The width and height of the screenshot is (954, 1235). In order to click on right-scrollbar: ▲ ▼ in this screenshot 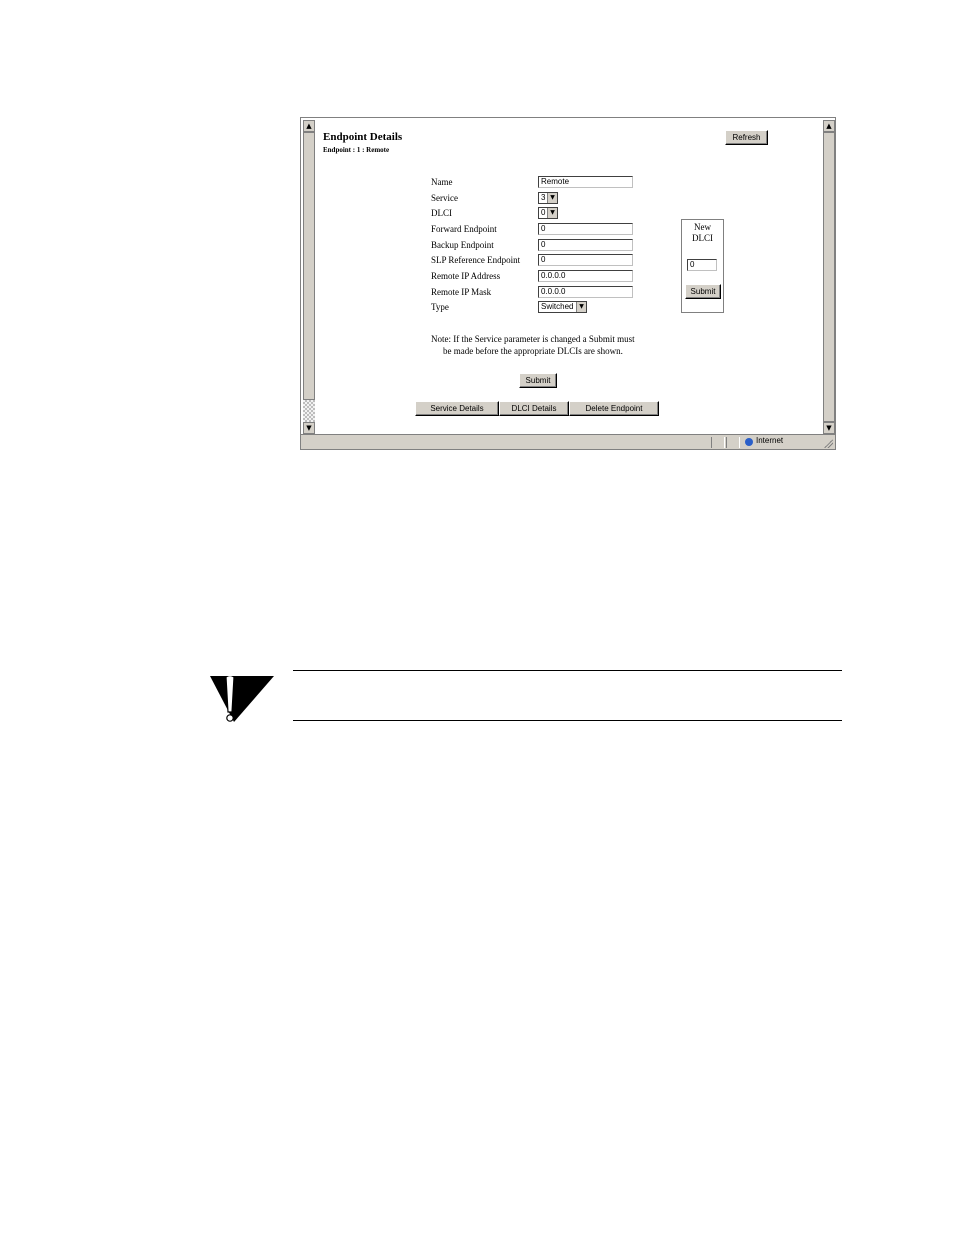, I will do `click(829, 277)`.